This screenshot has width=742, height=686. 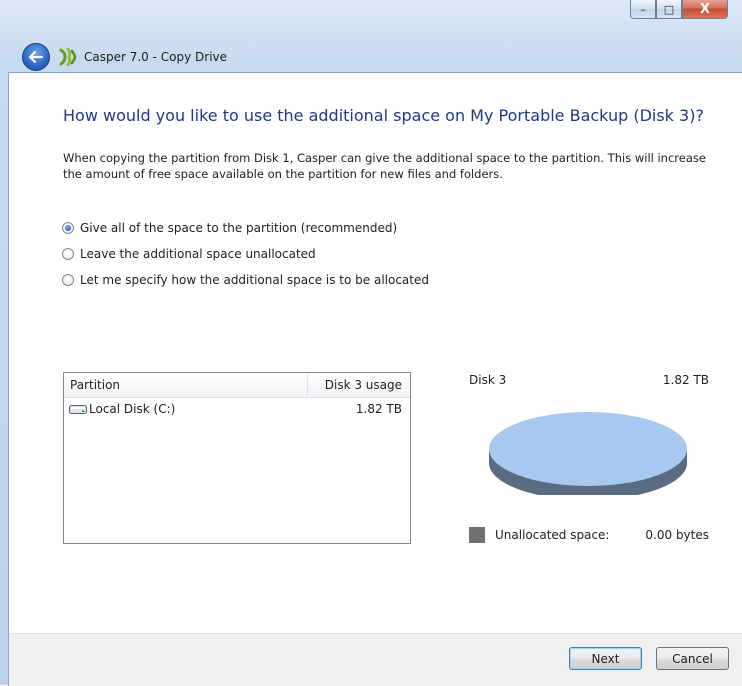 What do you see at coordinates (378, 409) in the screenshot?
I see `usage-cell: 1.82 TB` at bounding box center [378, 409].